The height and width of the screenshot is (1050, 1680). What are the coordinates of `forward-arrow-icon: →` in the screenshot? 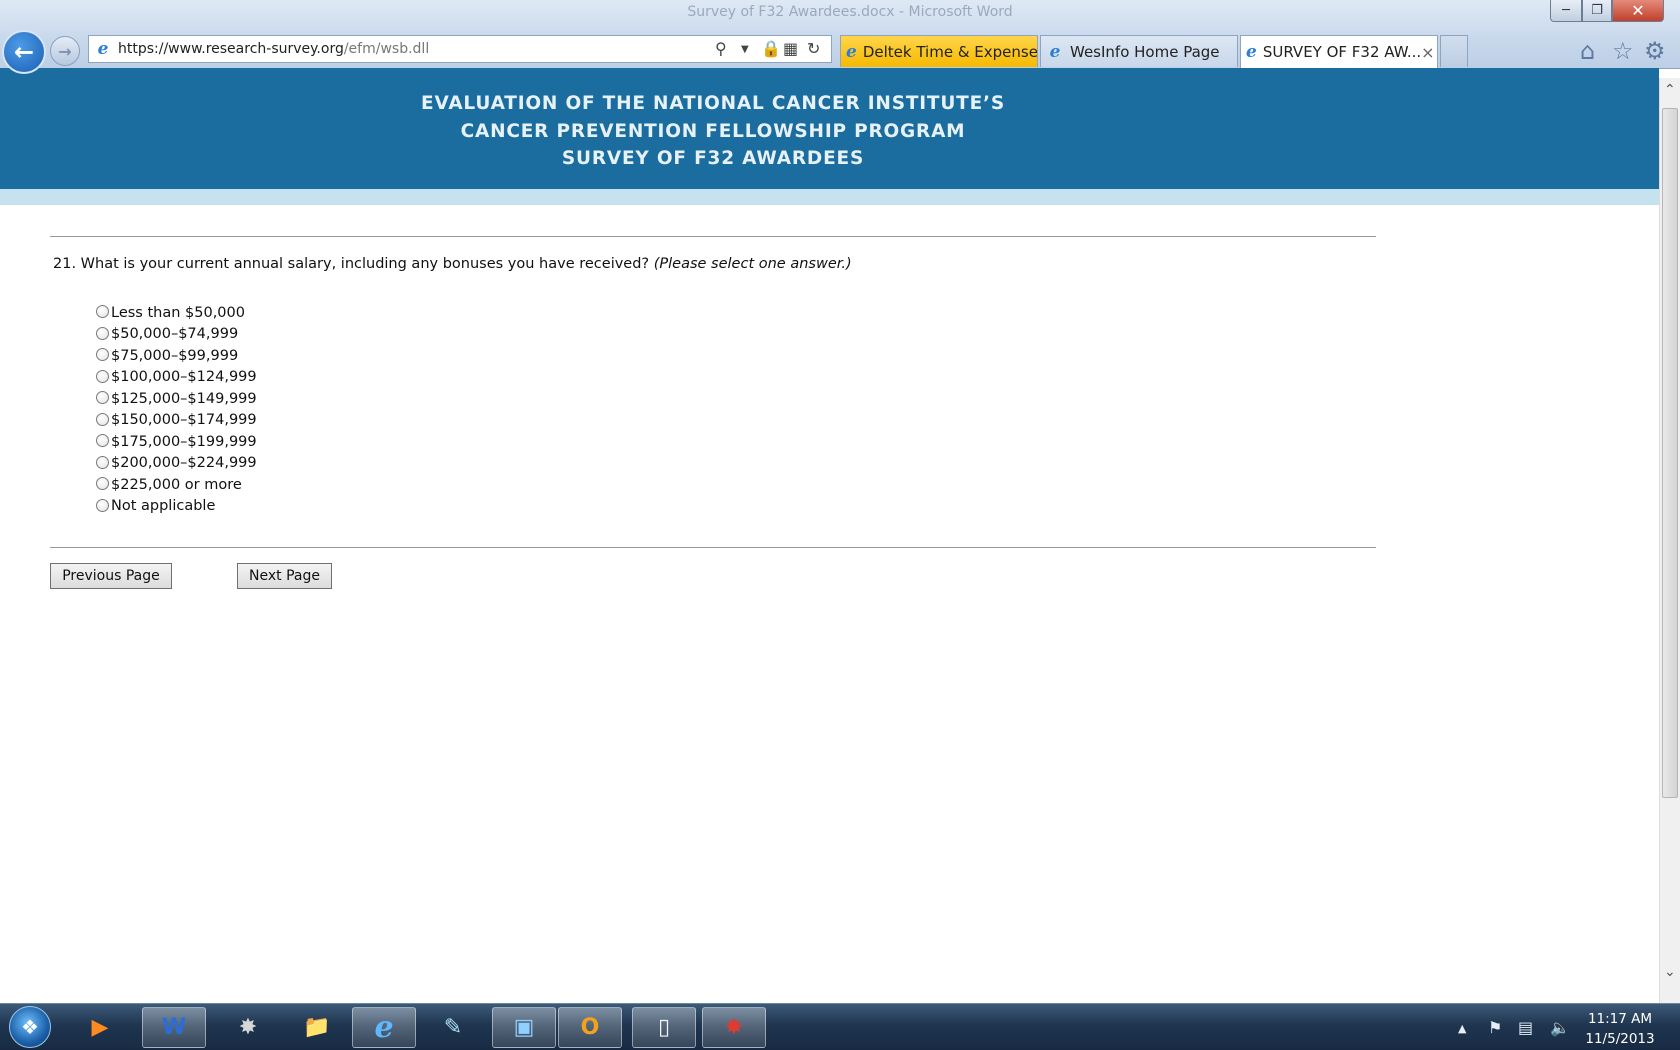 It's located at (65, 51).